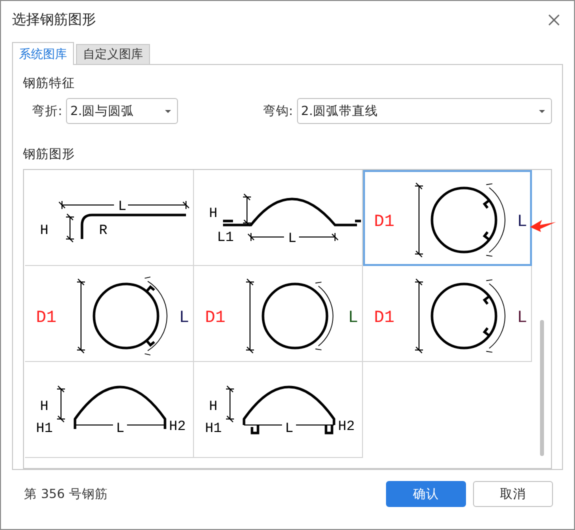  I want to click on close-icon, so click(554, 20).